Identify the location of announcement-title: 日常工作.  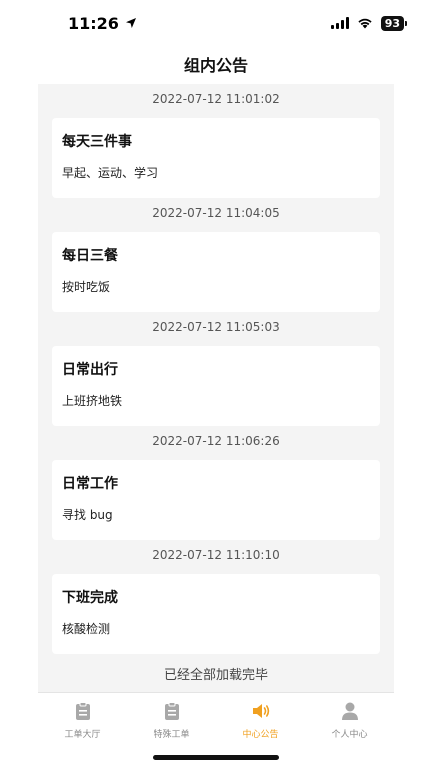
(90, 484).